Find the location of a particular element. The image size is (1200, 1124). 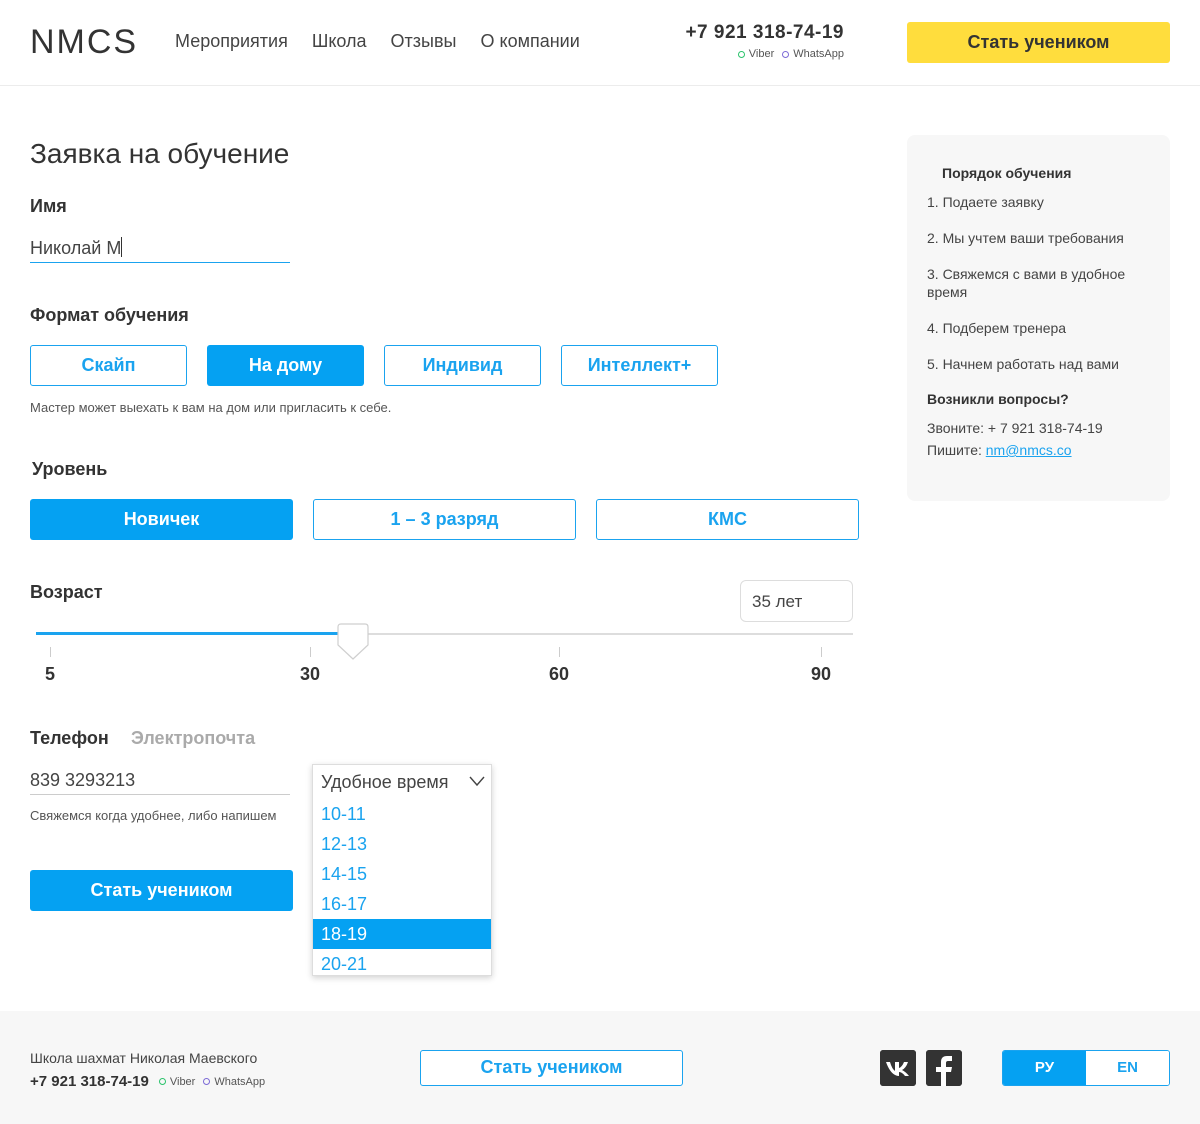

nav-item-events: Мероприятия is located at coordinates (231, 41).